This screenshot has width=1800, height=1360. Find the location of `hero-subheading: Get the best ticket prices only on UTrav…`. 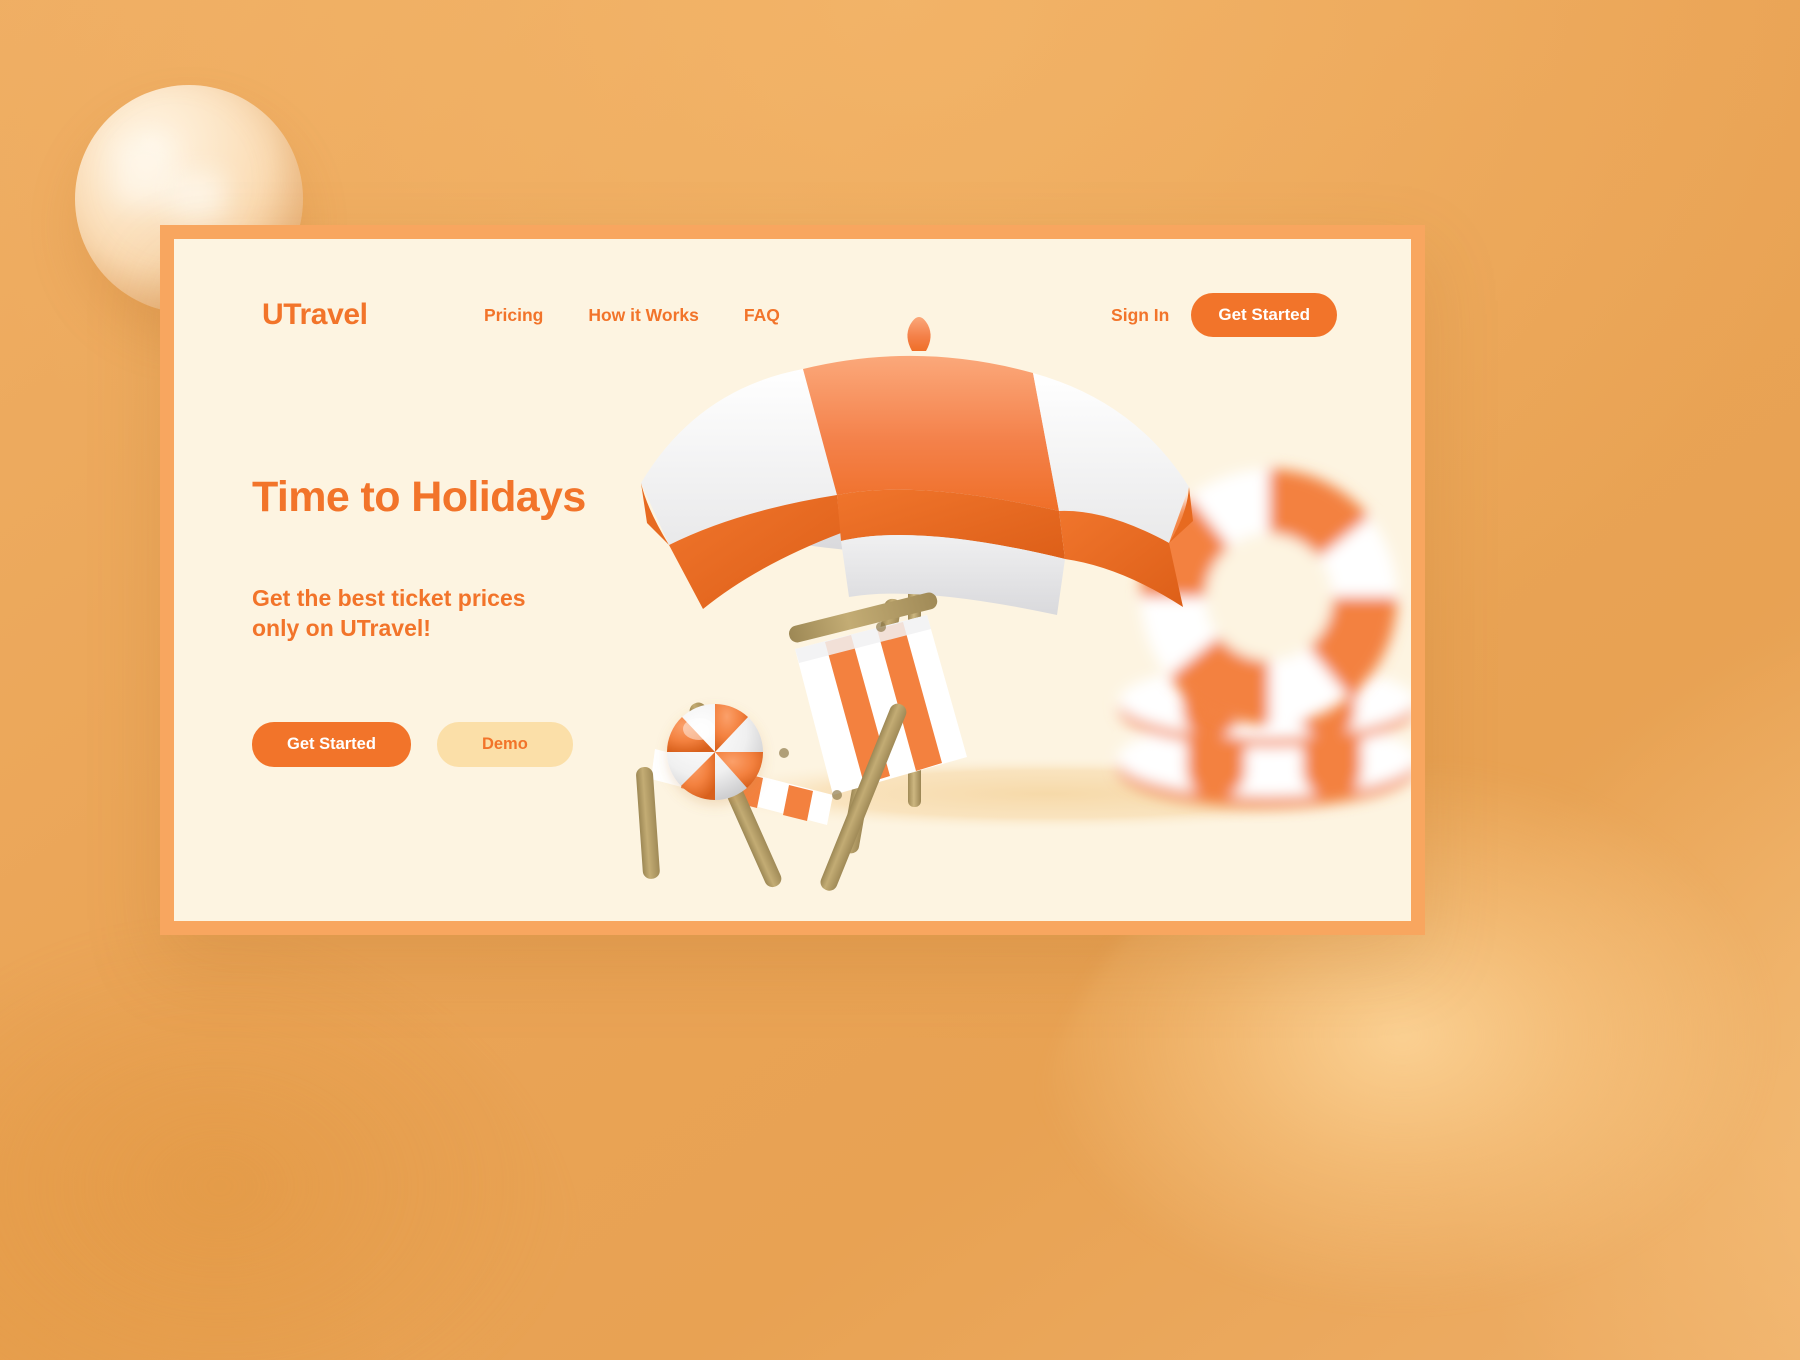

hero-subheading: Get the best ticket prices only on UTrav… is located at coordinates (389, 613).